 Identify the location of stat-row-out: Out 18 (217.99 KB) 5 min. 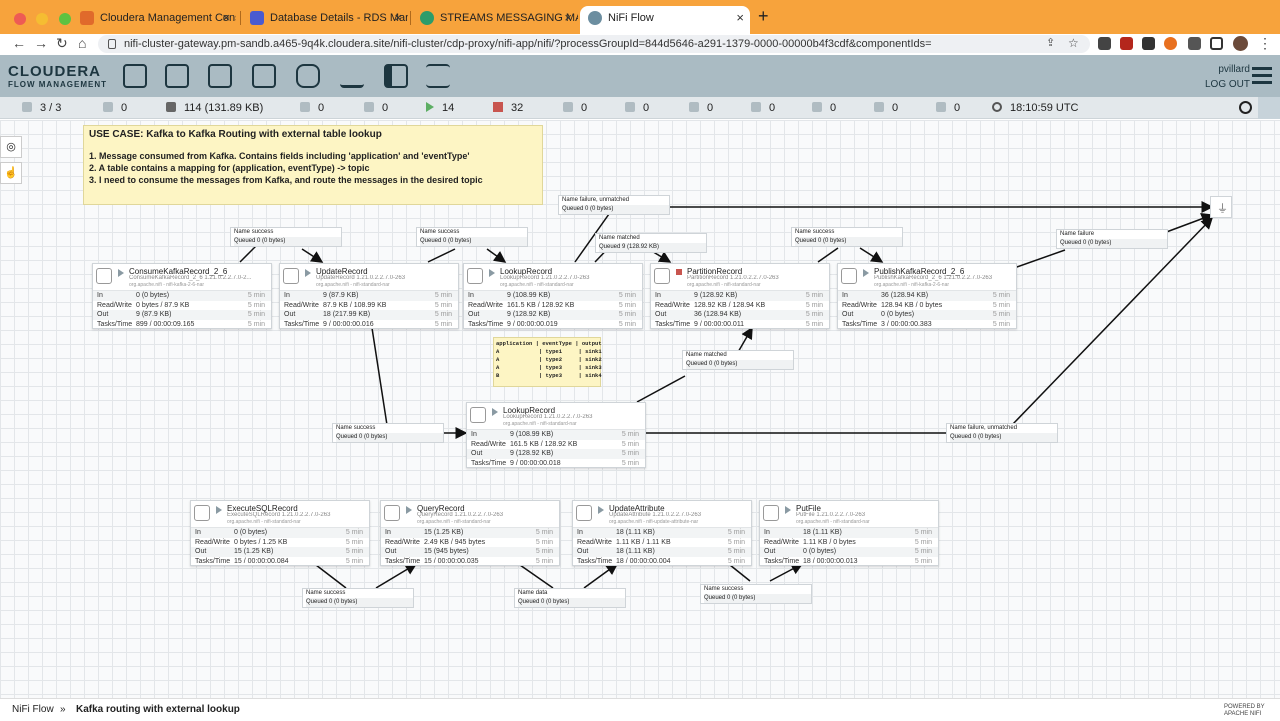
(369, 315).